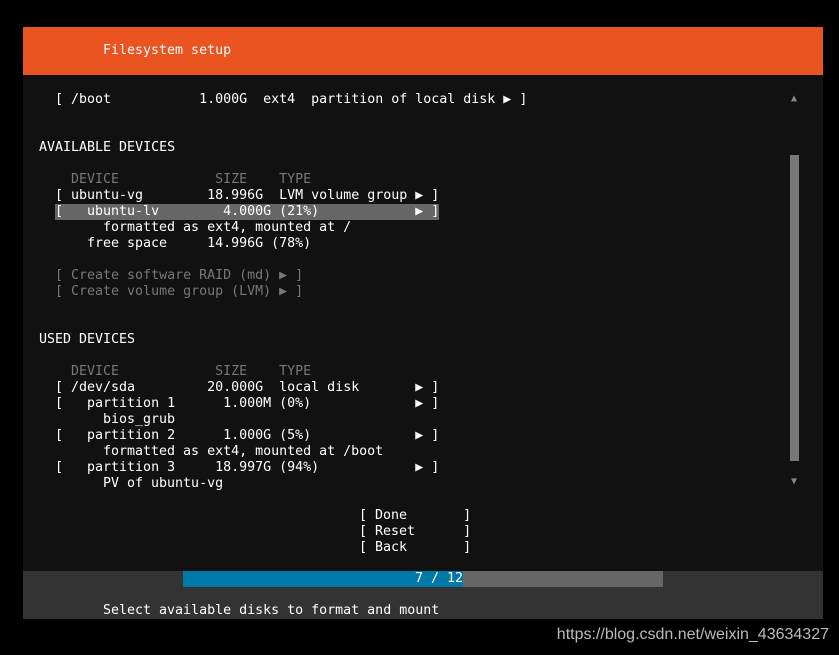 Image resolution: width=839 pixels, height=655 pixels. Describe the element at coordinates (87, 339) in the screenshot. I see `used-devices-heading: USED DEVICES` at that location.